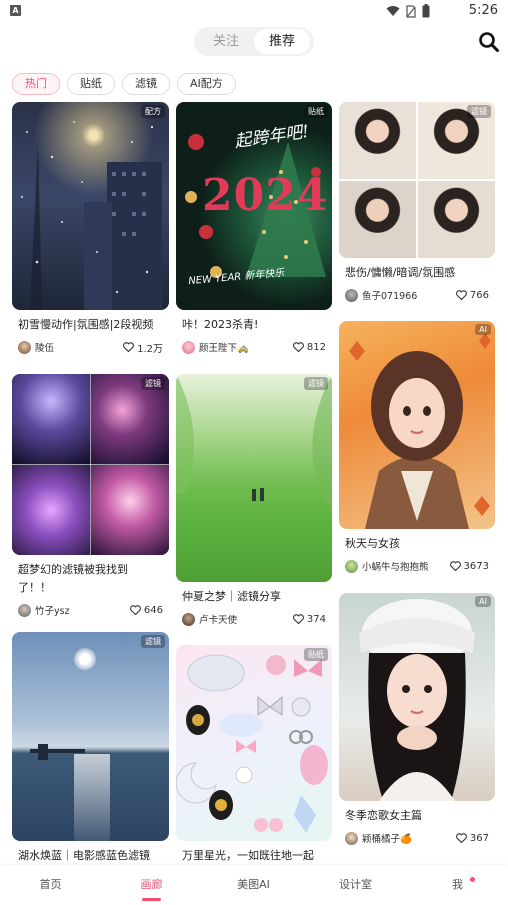 This screenshot has width=508, height=905. I want to click on chip-hot: 热门, so click(36, 84).